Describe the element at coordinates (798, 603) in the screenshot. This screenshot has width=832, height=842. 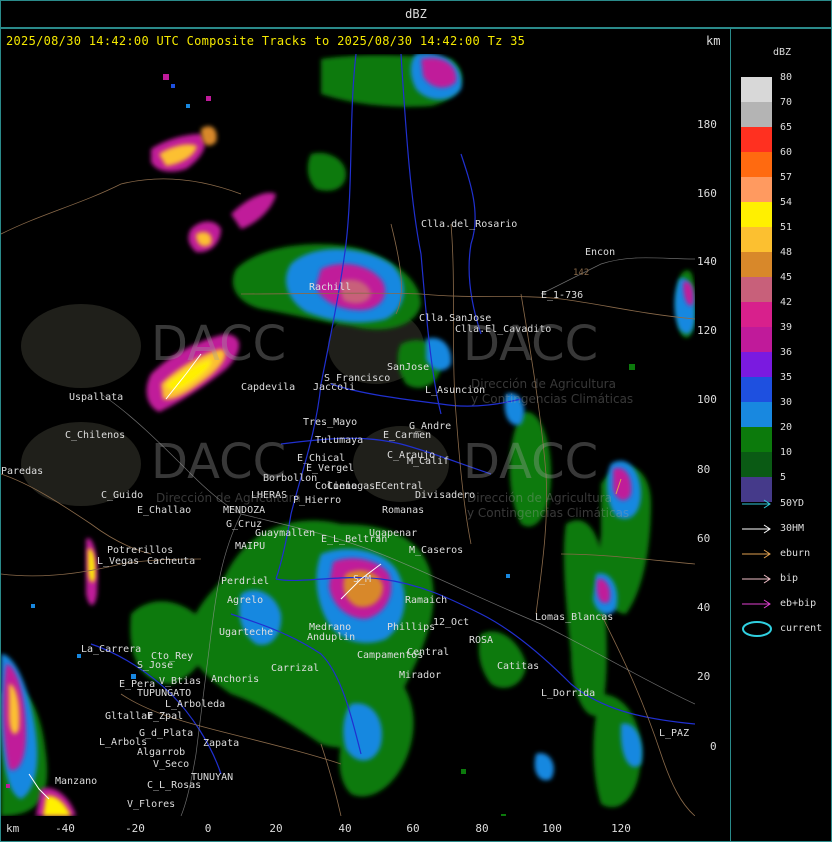
I see `track-legend-label: eb+bip` at that location.